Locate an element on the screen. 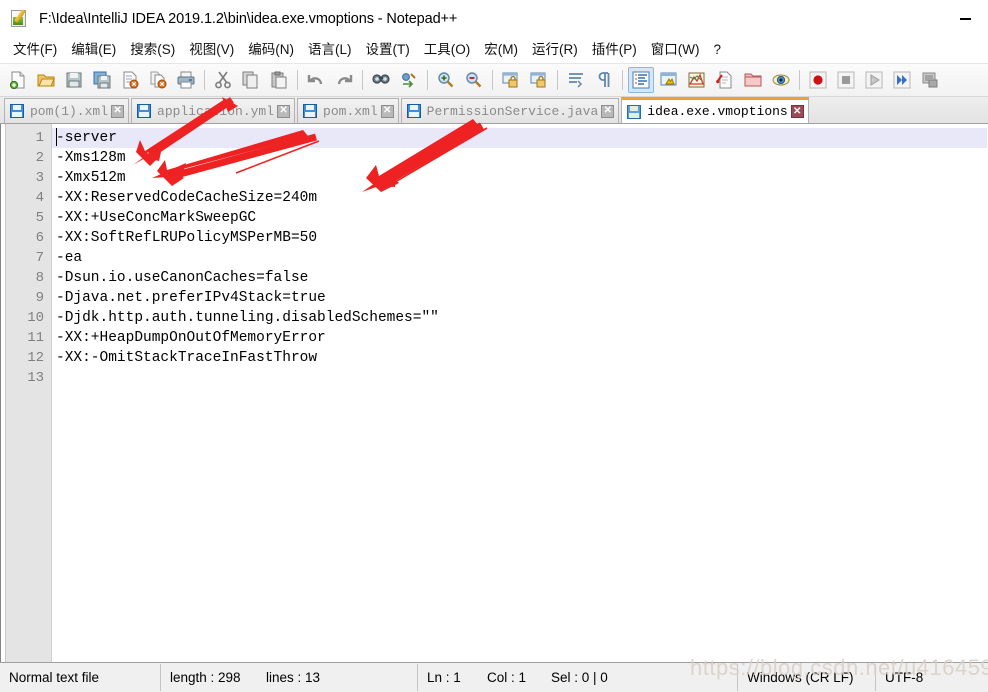 Image resolution: width=988 pixels, height=692 pixels. record-macro-icon is located at coordinates (818, 80).